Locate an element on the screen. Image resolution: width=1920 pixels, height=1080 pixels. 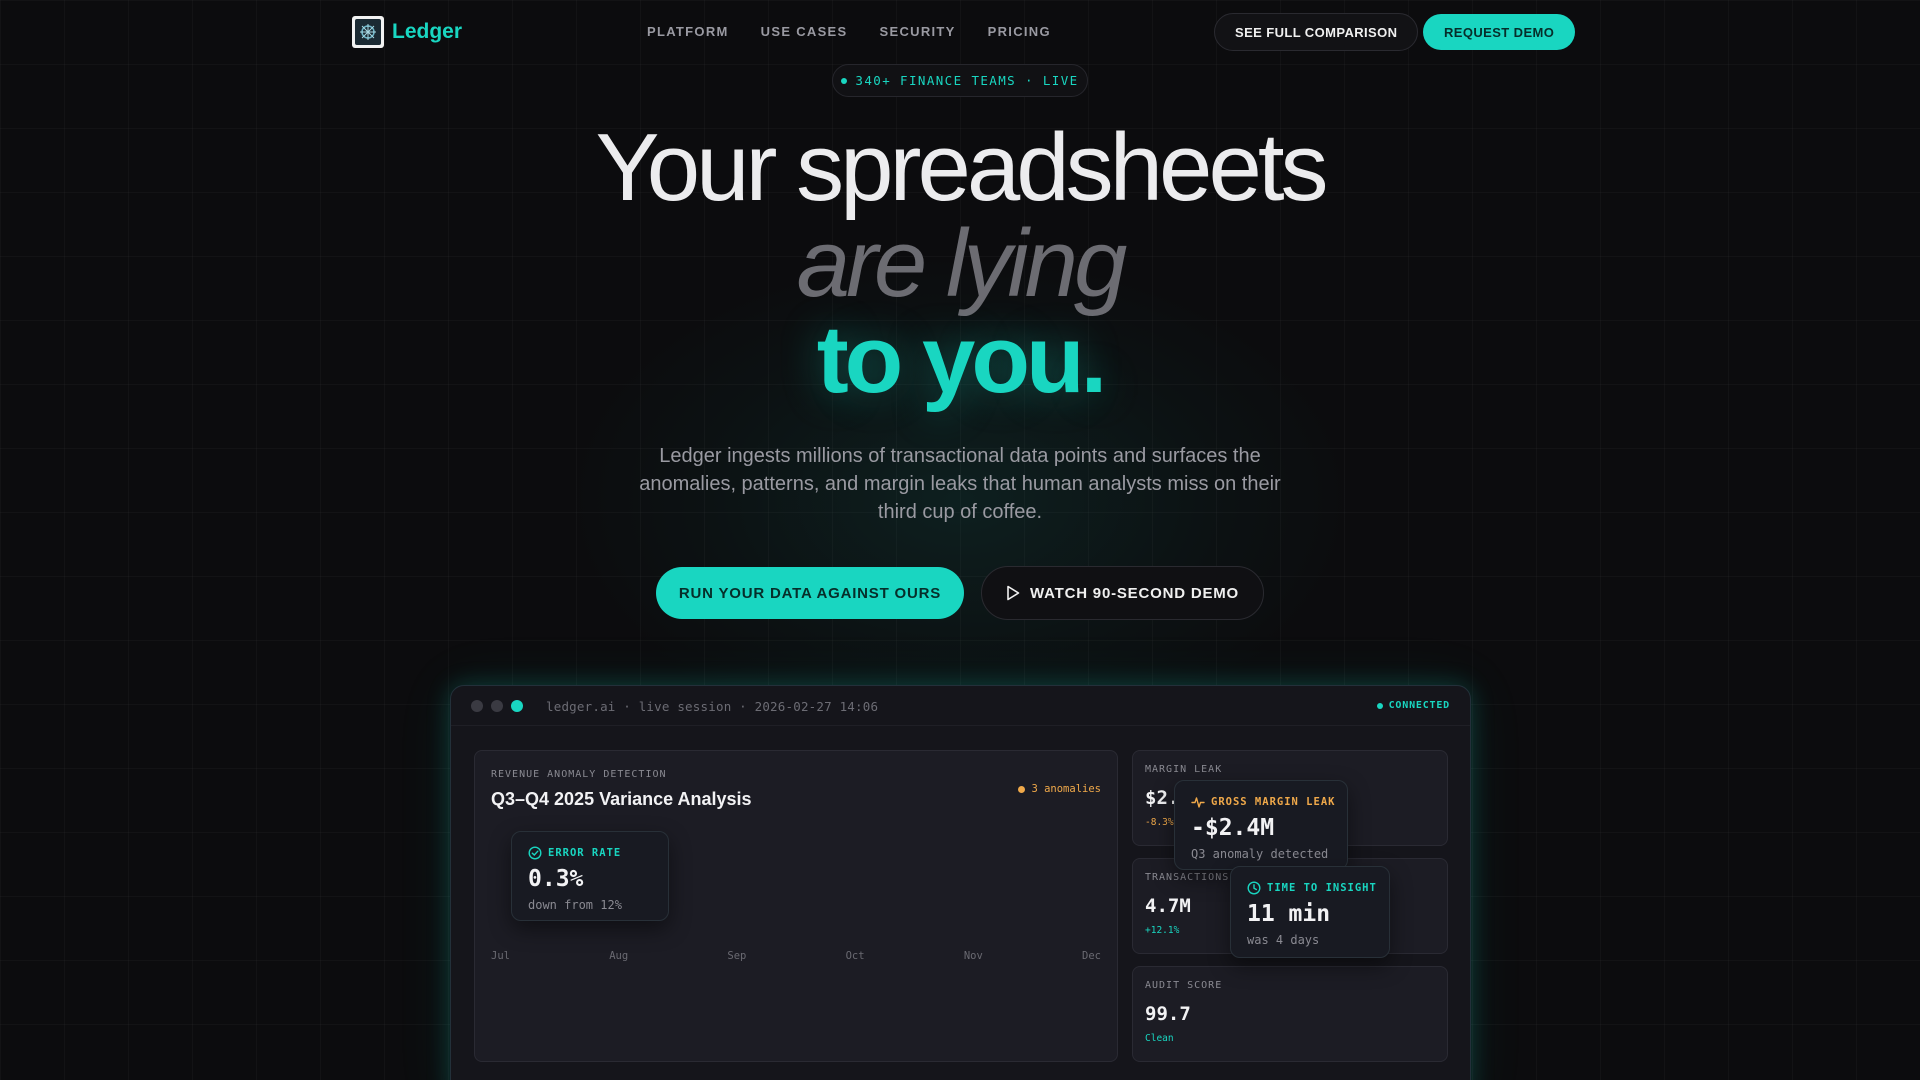
month-axis: Jul Aug Sep Oct Nov Dec is located at coordinates (796, 956).